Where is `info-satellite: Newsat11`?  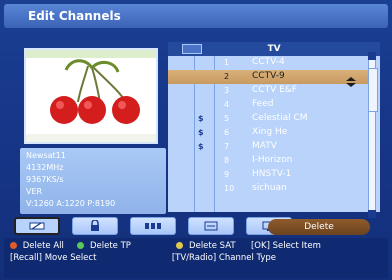
info-satellite: Newsat11 is located at coordinates (46, 155).